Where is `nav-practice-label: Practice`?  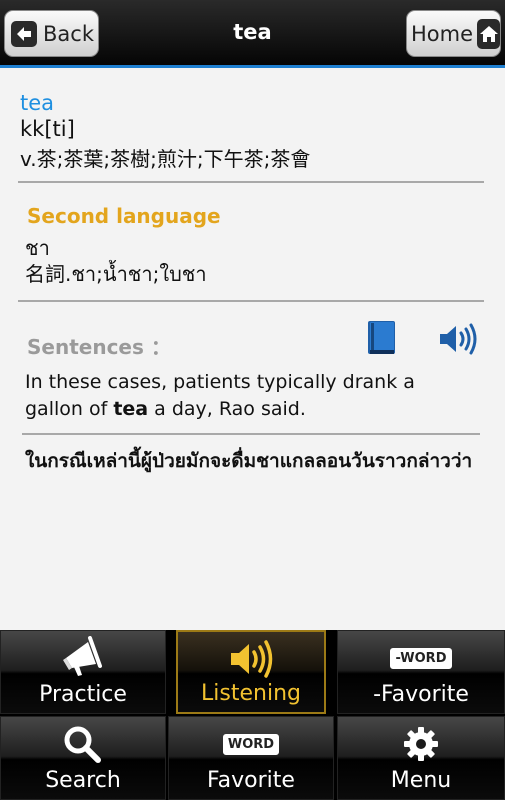 nav-practice-label: Practice is located at coordinates (83, 694).